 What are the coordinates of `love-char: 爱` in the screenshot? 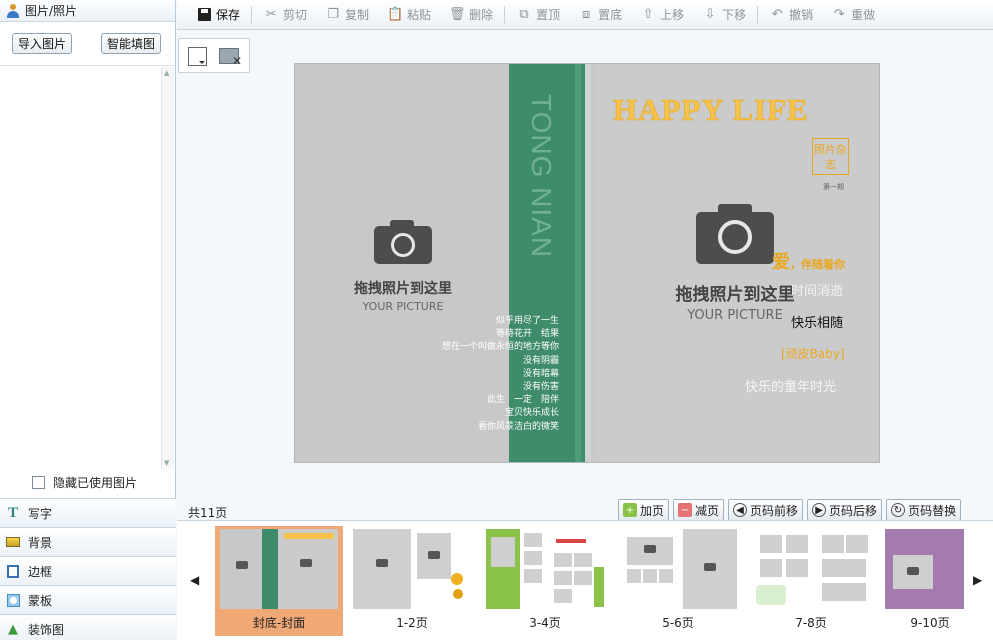 It's located at (781, 262).